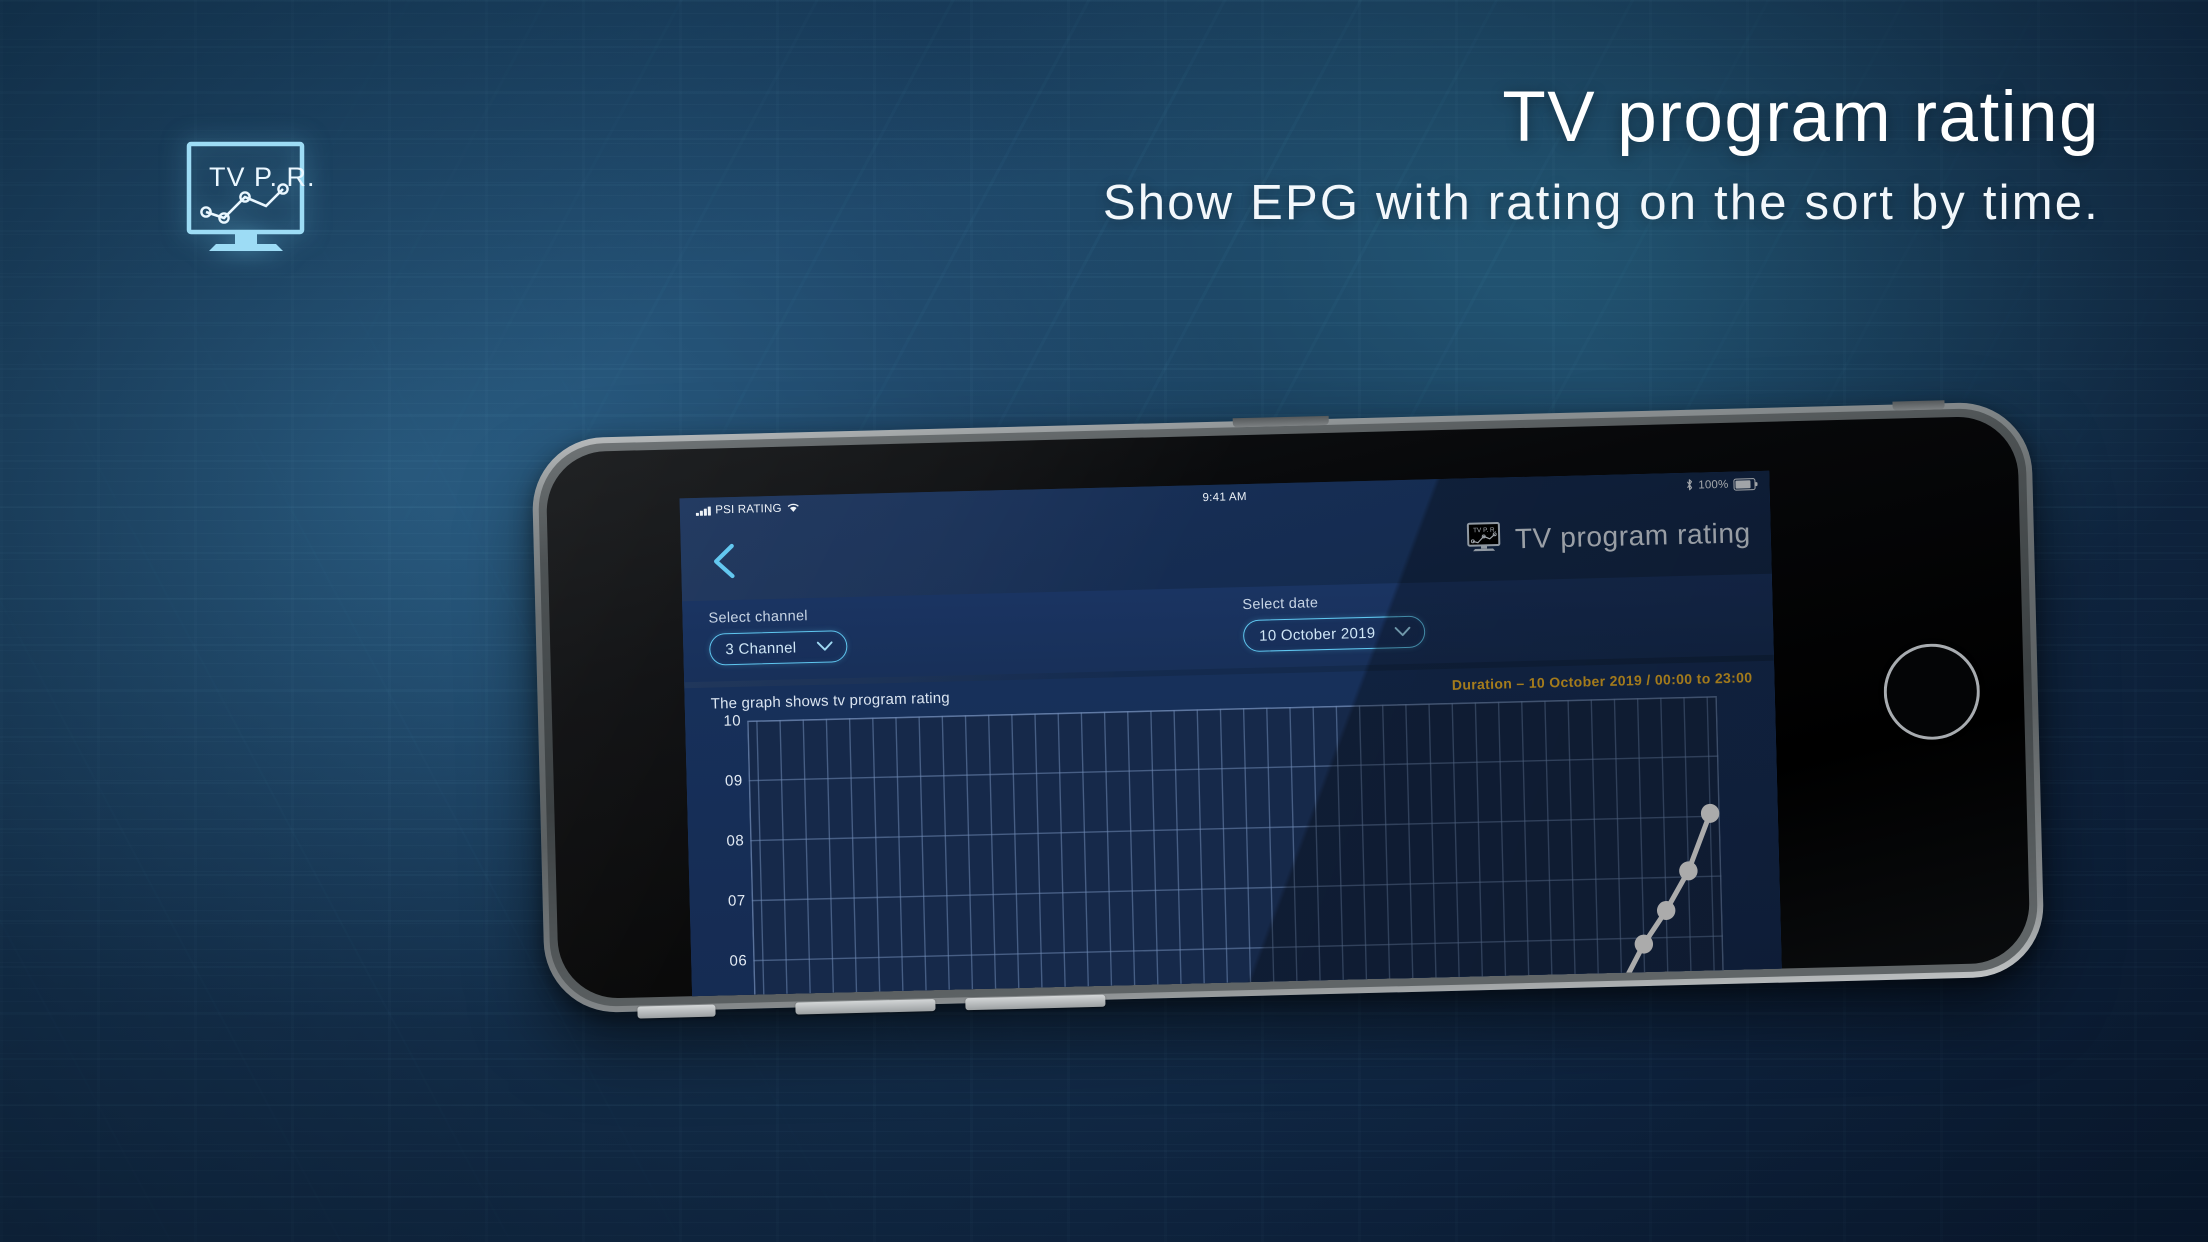 The width and height of the screenshot is (2208, 1242). What do you see at coordinates (676, 1011) in the screenshot?
I see `phone-edge-button-a` at bounding box center [676, 1011].